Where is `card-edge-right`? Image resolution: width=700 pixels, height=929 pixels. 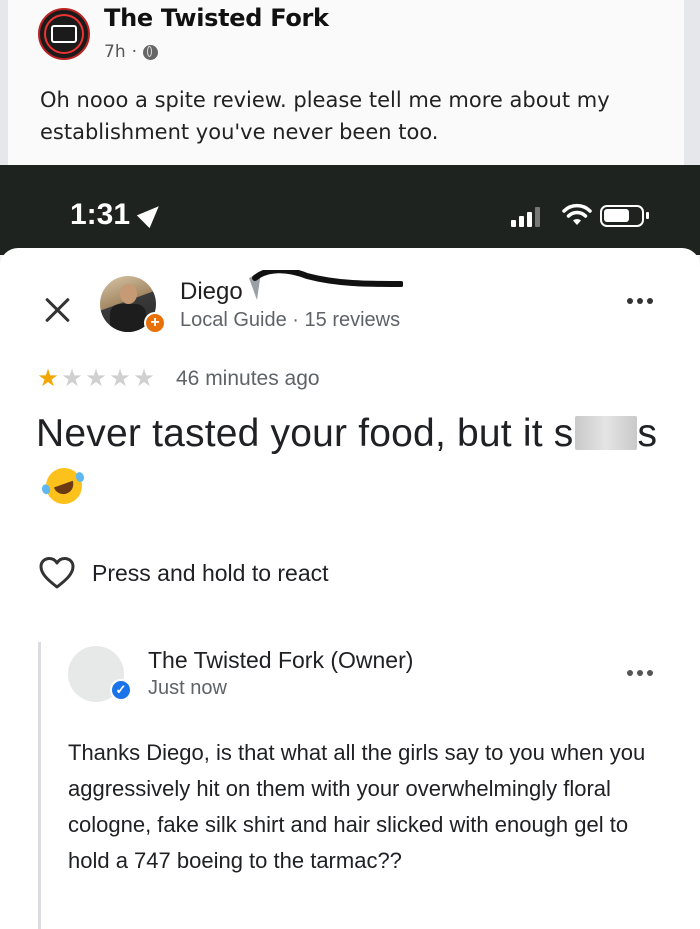
card-edge-right is located at coordinates (692, 82).